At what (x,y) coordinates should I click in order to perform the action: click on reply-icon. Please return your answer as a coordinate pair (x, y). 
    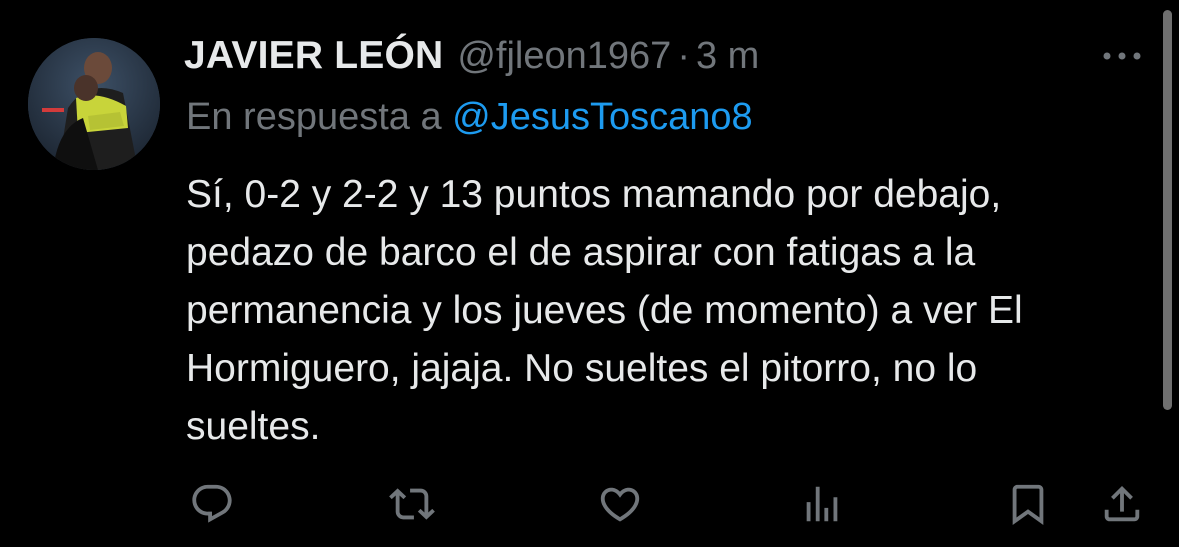
    Looking at the image, I should click on (212, 503).